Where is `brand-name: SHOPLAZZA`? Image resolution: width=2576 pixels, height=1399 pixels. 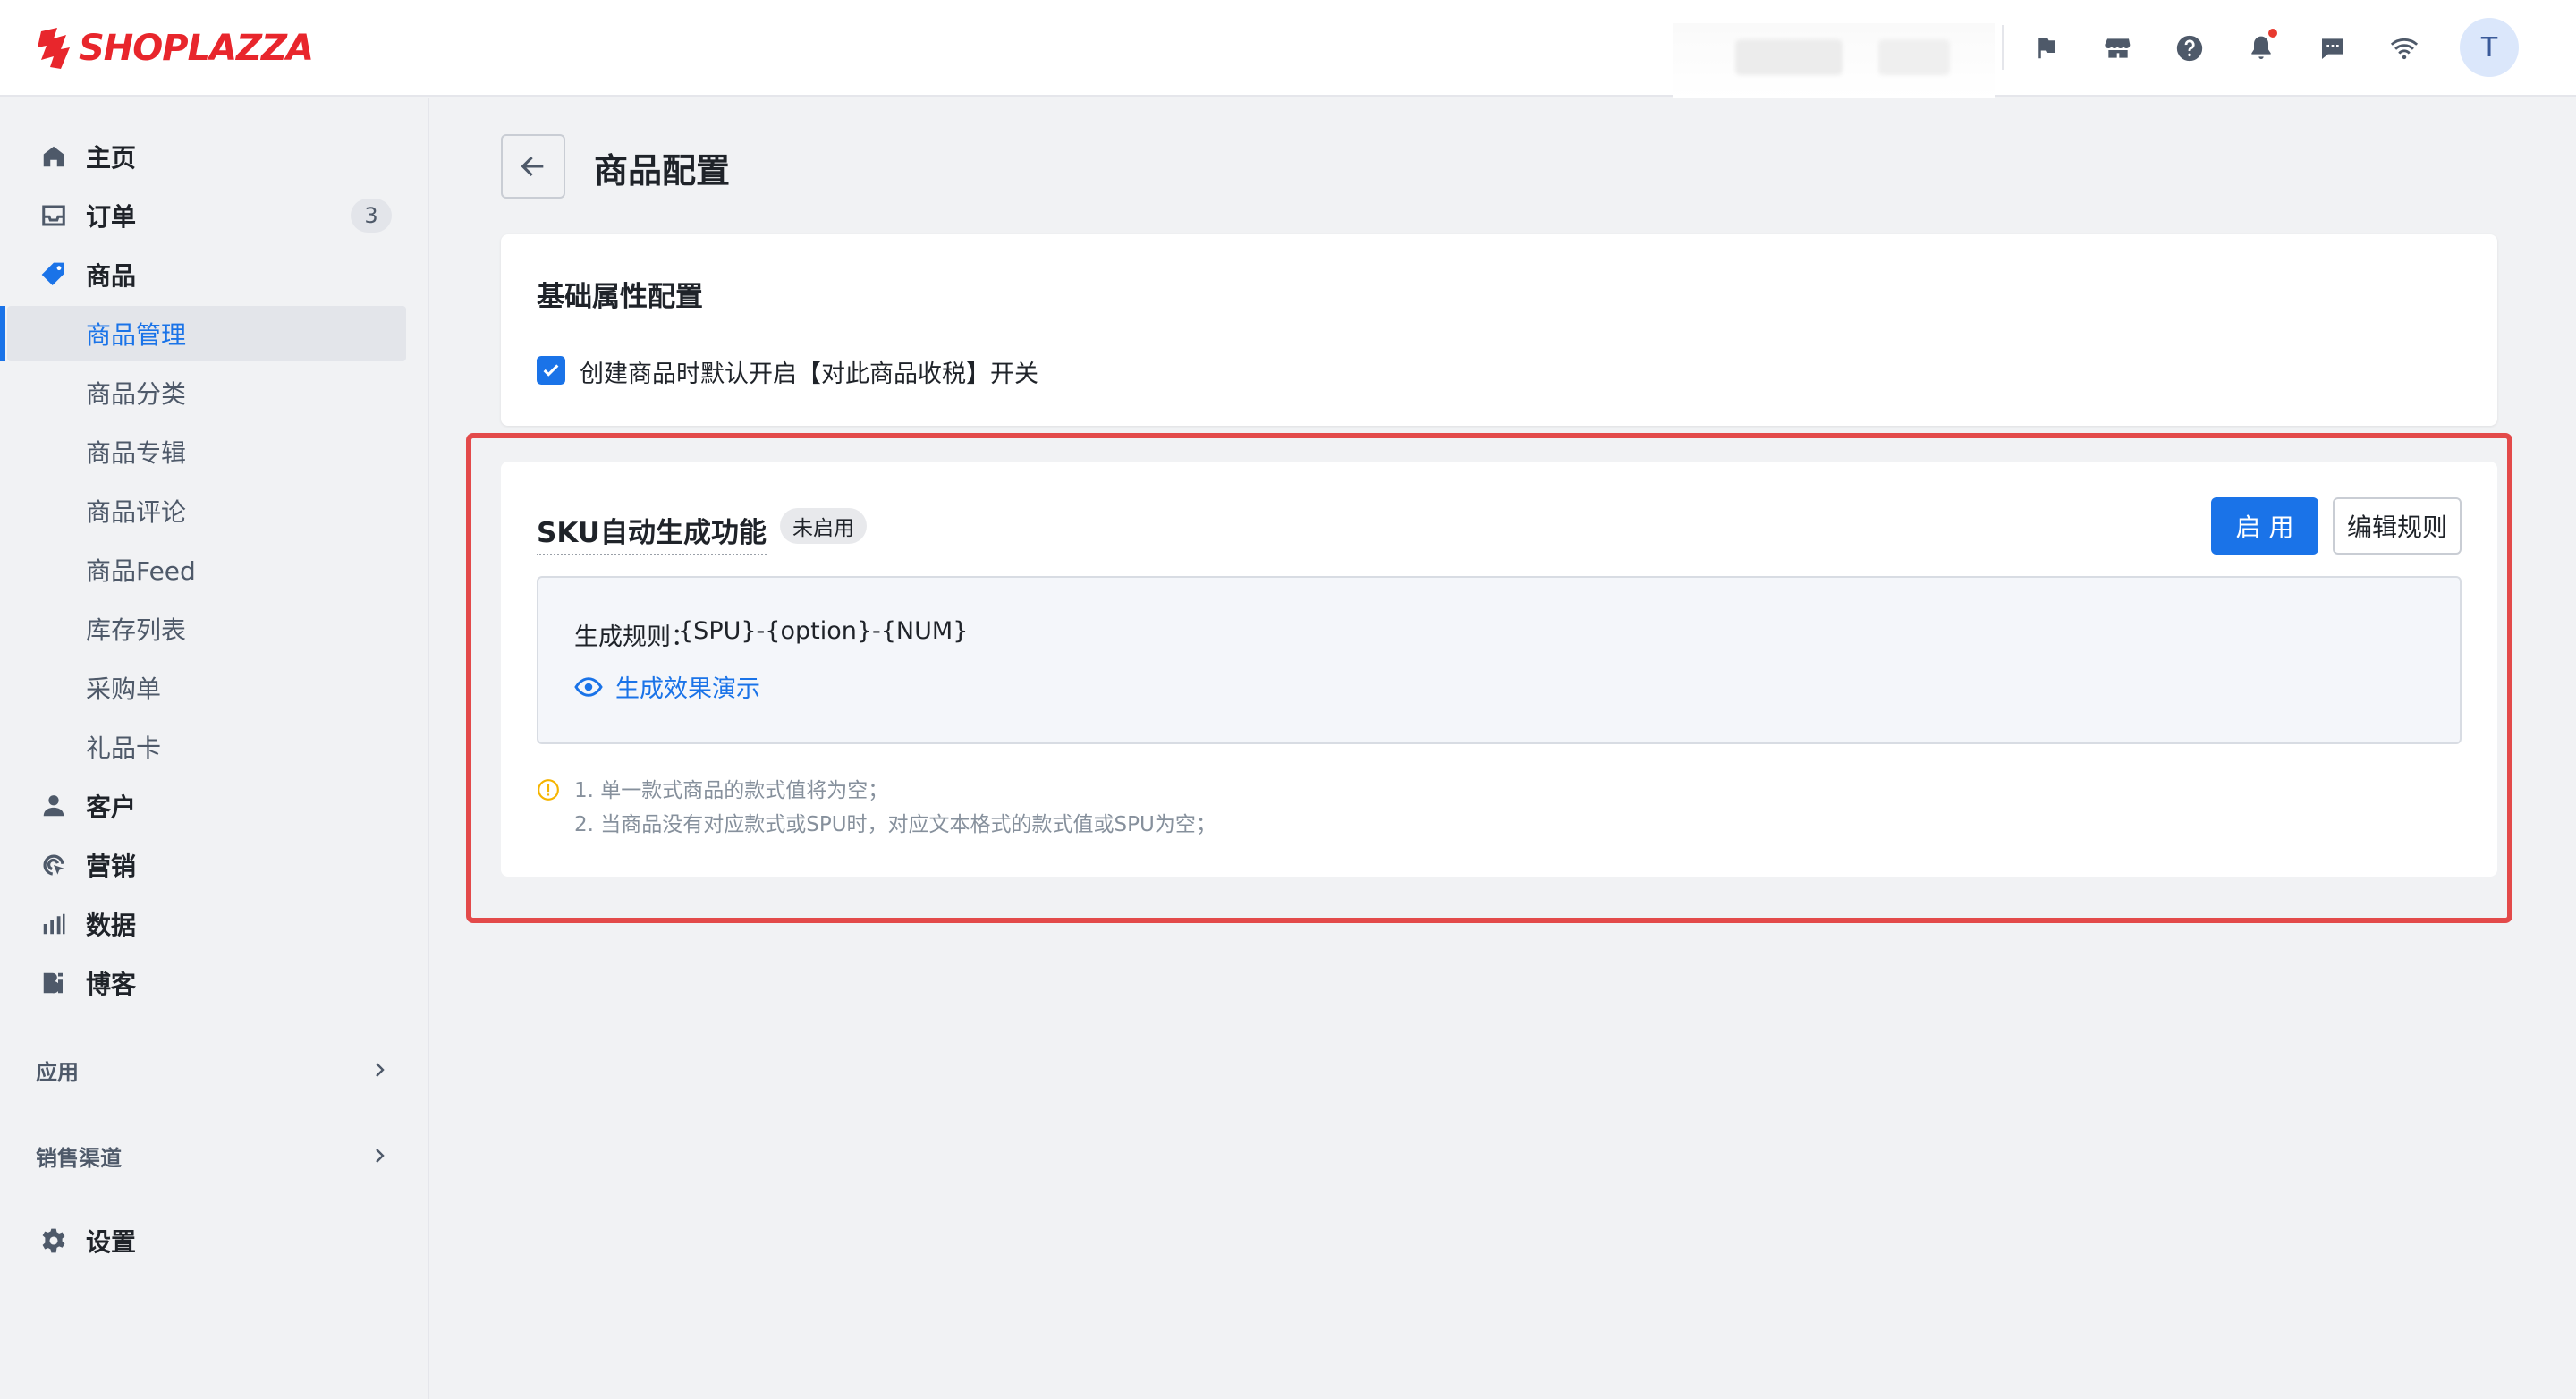
brand-name: SHOPLAZZA is located at coordinates (196, 48).